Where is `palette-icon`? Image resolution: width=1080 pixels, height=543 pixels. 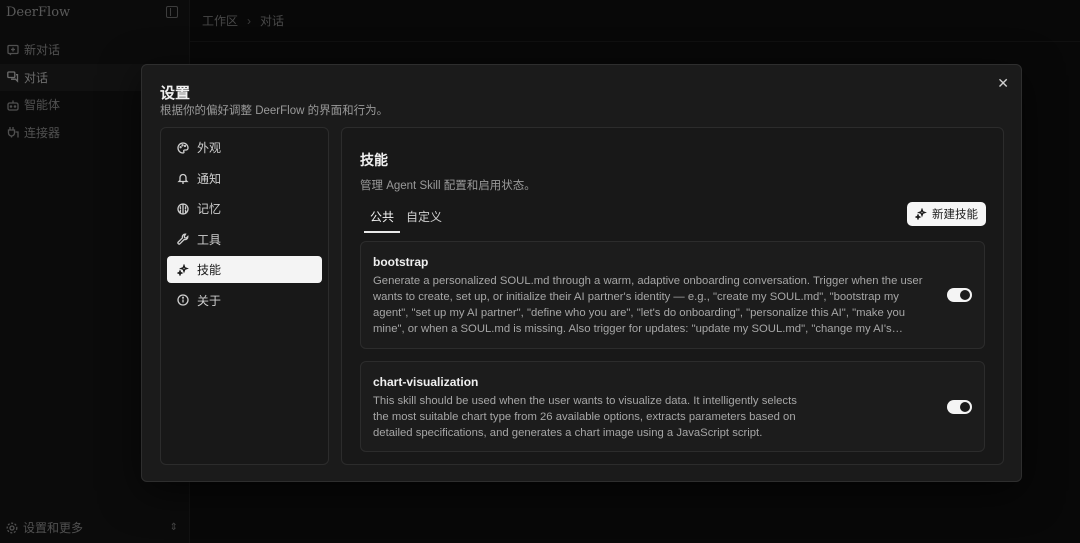 palette-icon is located at coordinates (182, 147).